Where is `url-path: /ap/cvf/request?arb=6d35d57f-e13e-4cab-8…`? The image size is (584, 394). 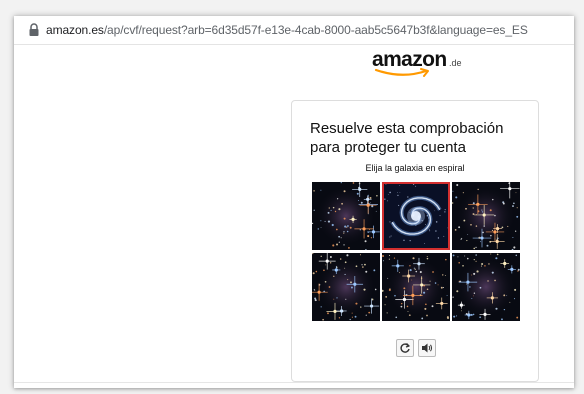
url-path: /ap/cvf/request?arb=6d35d57f-e13e-4cab-8… is located at coordinates (315, 30).